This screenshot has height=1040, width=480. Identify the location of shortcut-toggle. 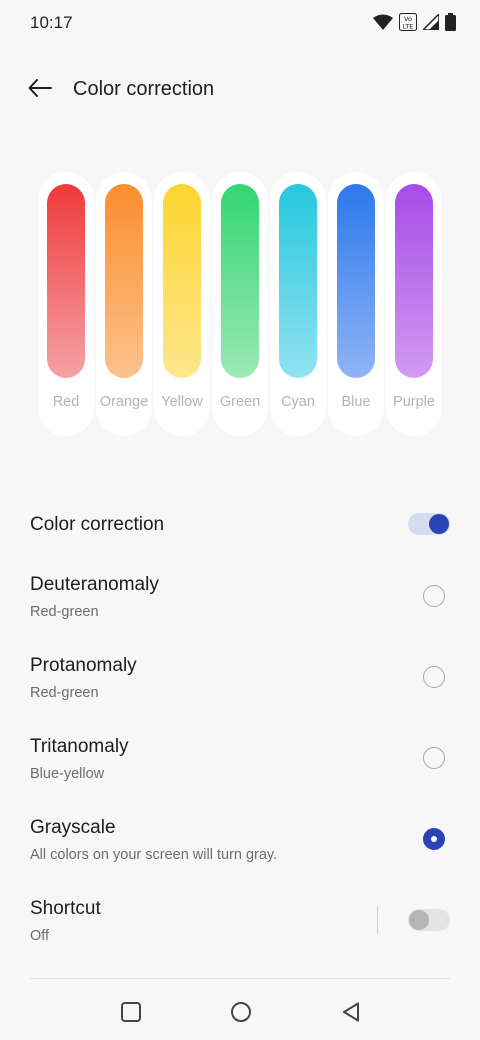
(429, 920).